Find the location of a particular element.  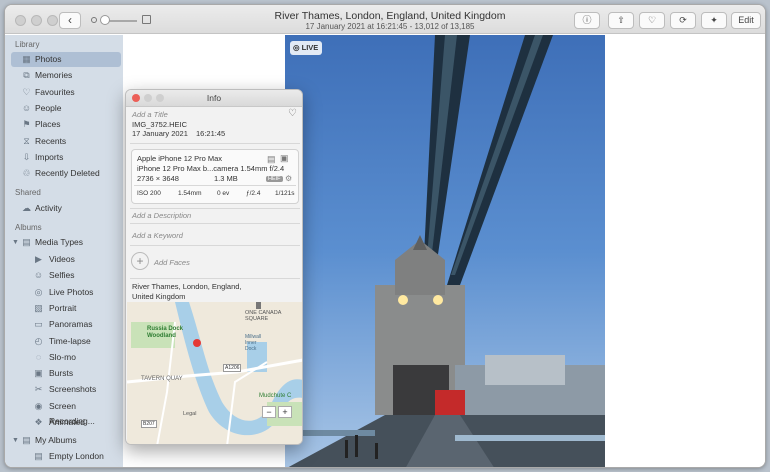

sidebar-item-recently-deleted: ♲ Recently Deleted is located at coordinates (66, 173).